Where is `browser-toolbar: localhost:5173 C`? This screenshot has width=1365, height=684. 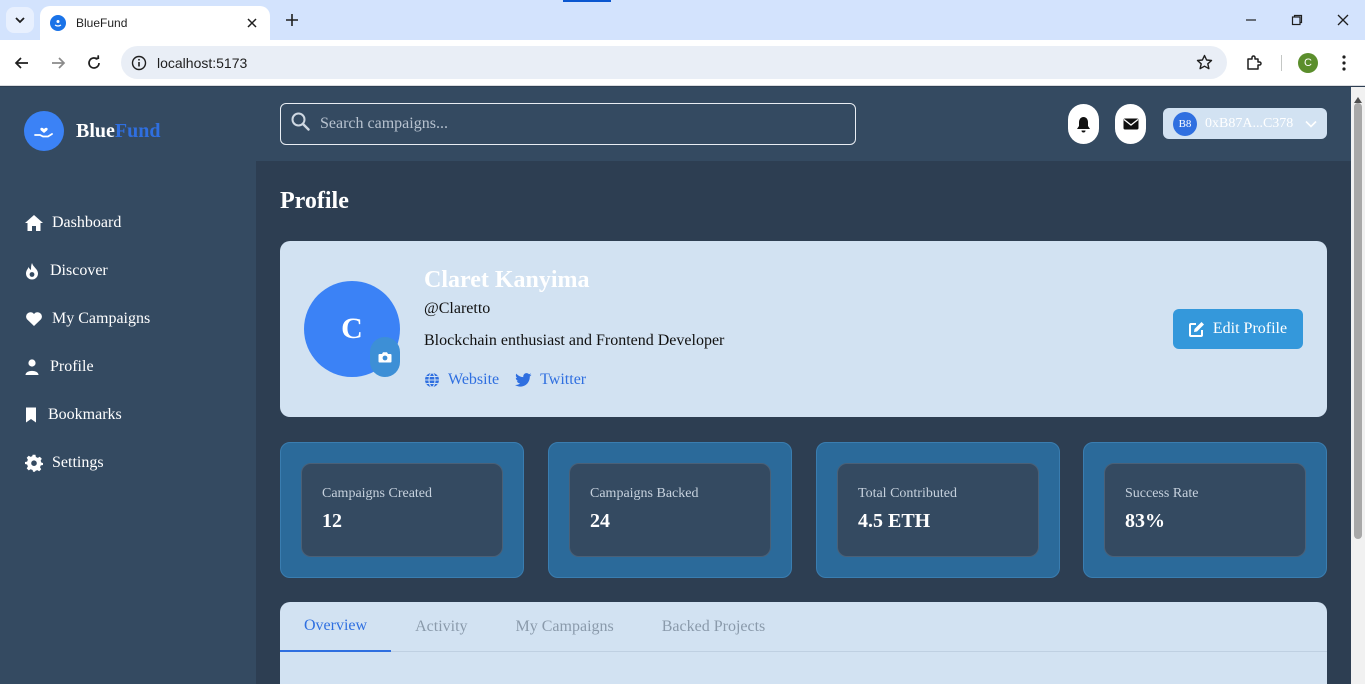 browser-toolbar: localhost:5173 C is located at coordinates (682, 63).